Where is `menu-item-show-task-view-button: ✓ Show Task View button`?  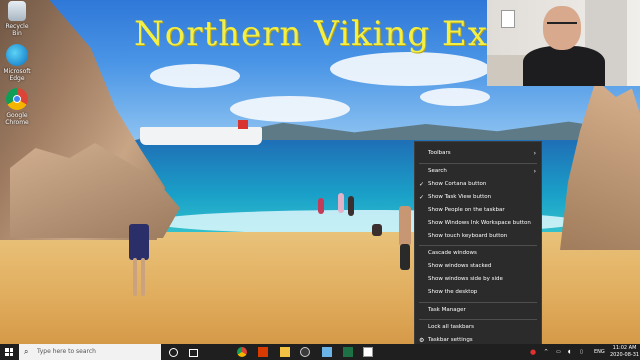 menu-item-show-task-view-button: ✓ Show Task View button is located at coordinates (478, 197).